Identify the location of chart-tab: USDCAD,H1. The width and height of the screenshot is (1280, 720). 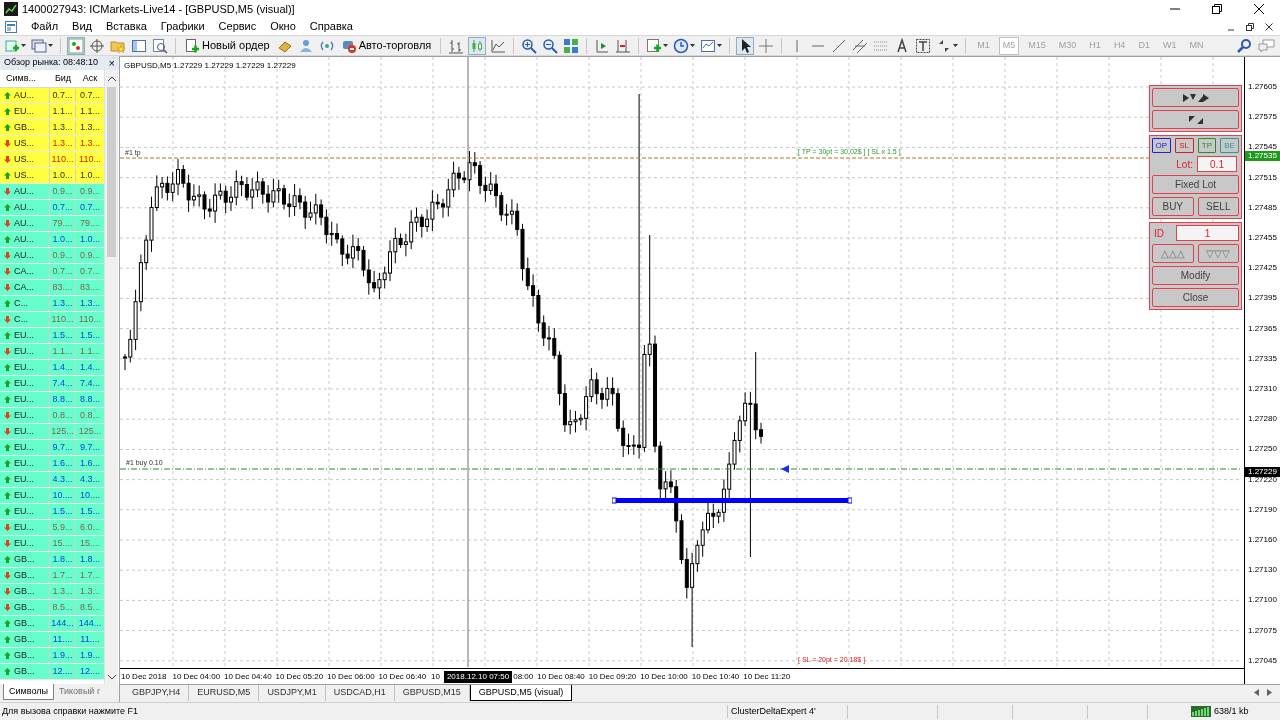
(360, 693).